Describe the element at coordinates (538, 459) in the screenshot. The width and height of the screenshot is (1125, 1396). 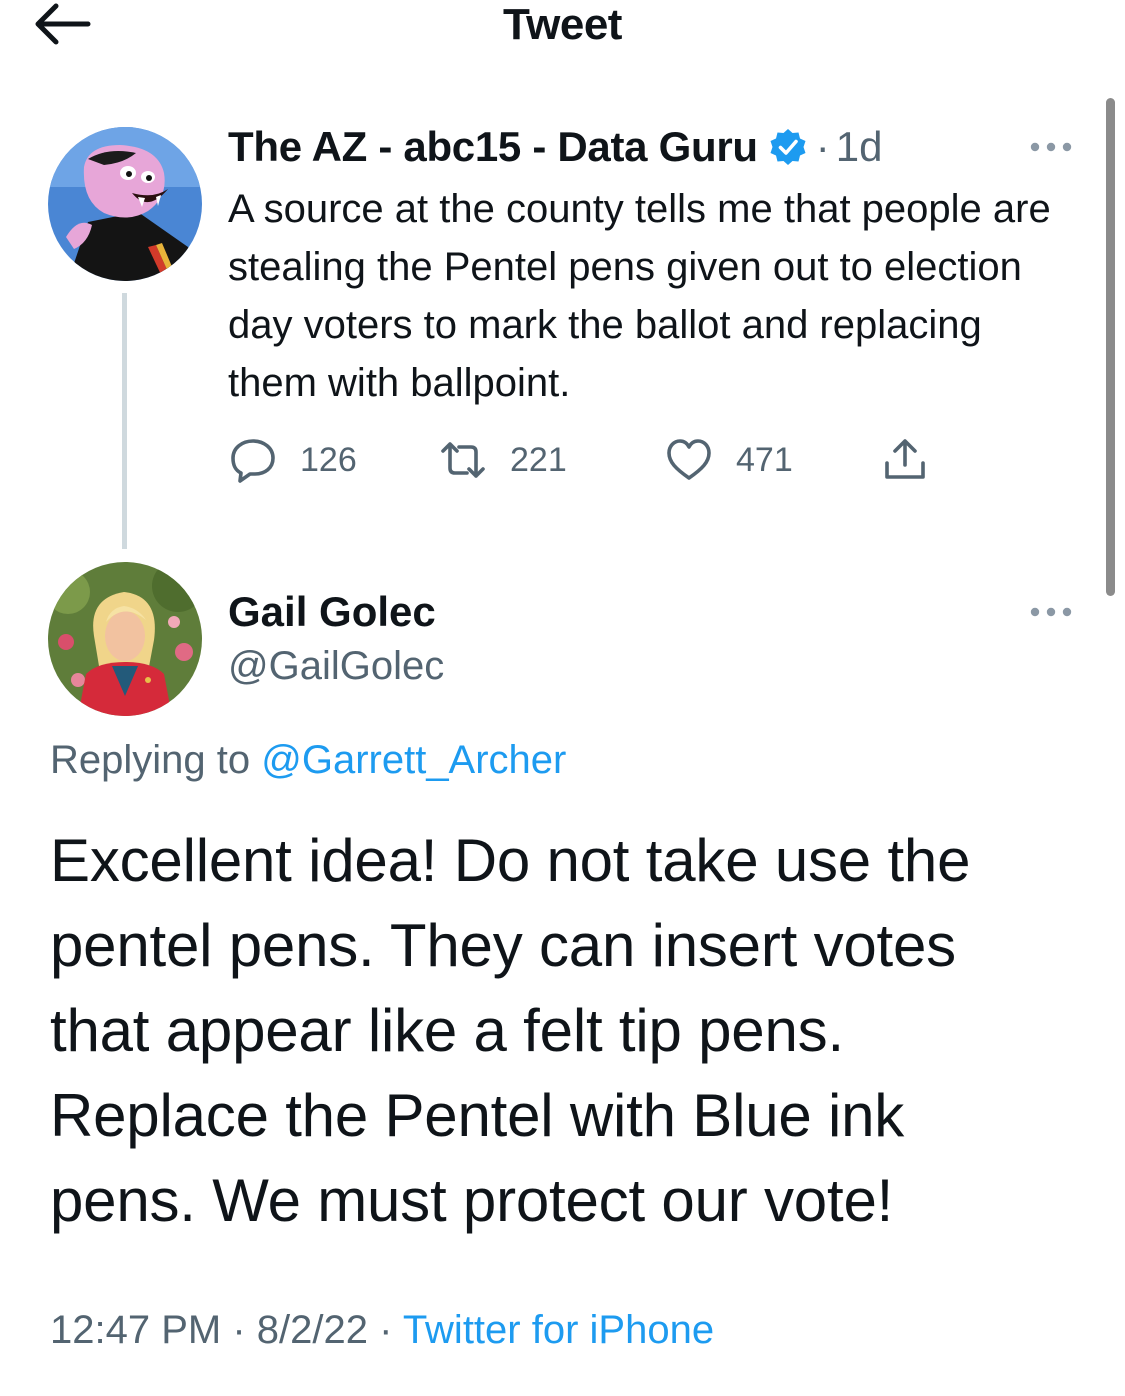
I see `retweet-count: 221` at that location.